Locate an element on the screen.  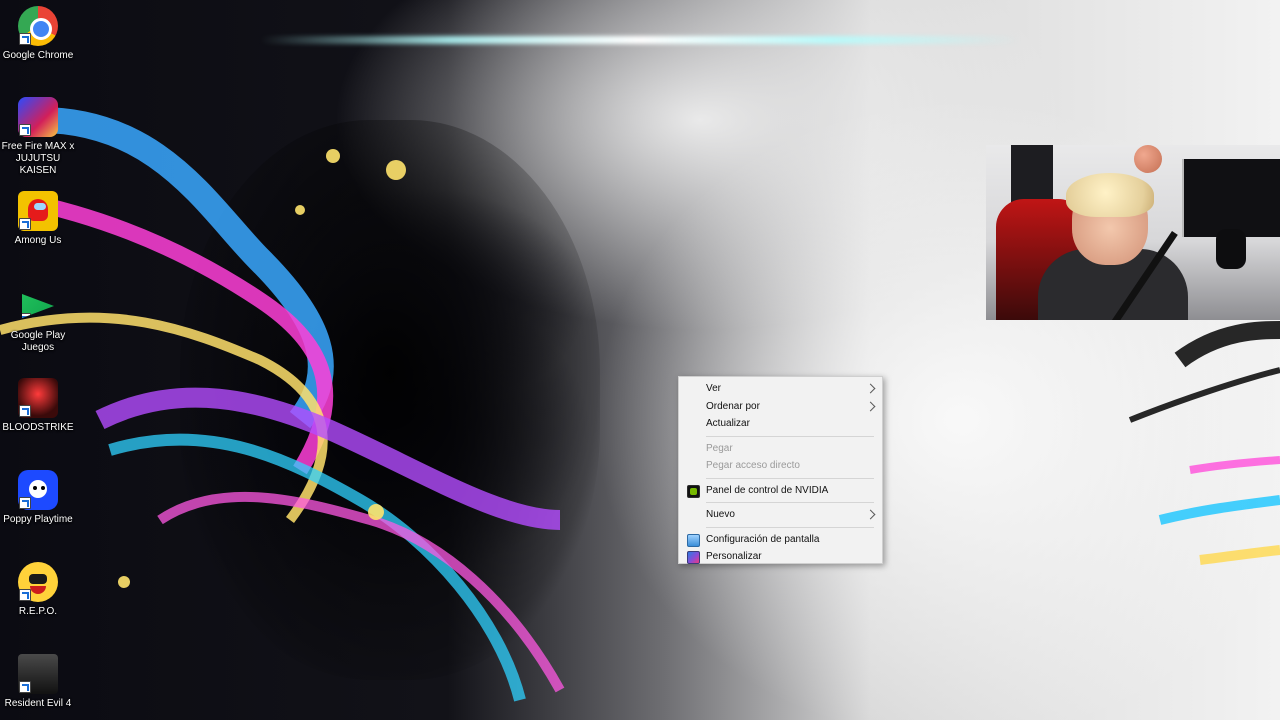
desktop-icon-google-chrome: Google Chrome is located at coordinates (38, 34).